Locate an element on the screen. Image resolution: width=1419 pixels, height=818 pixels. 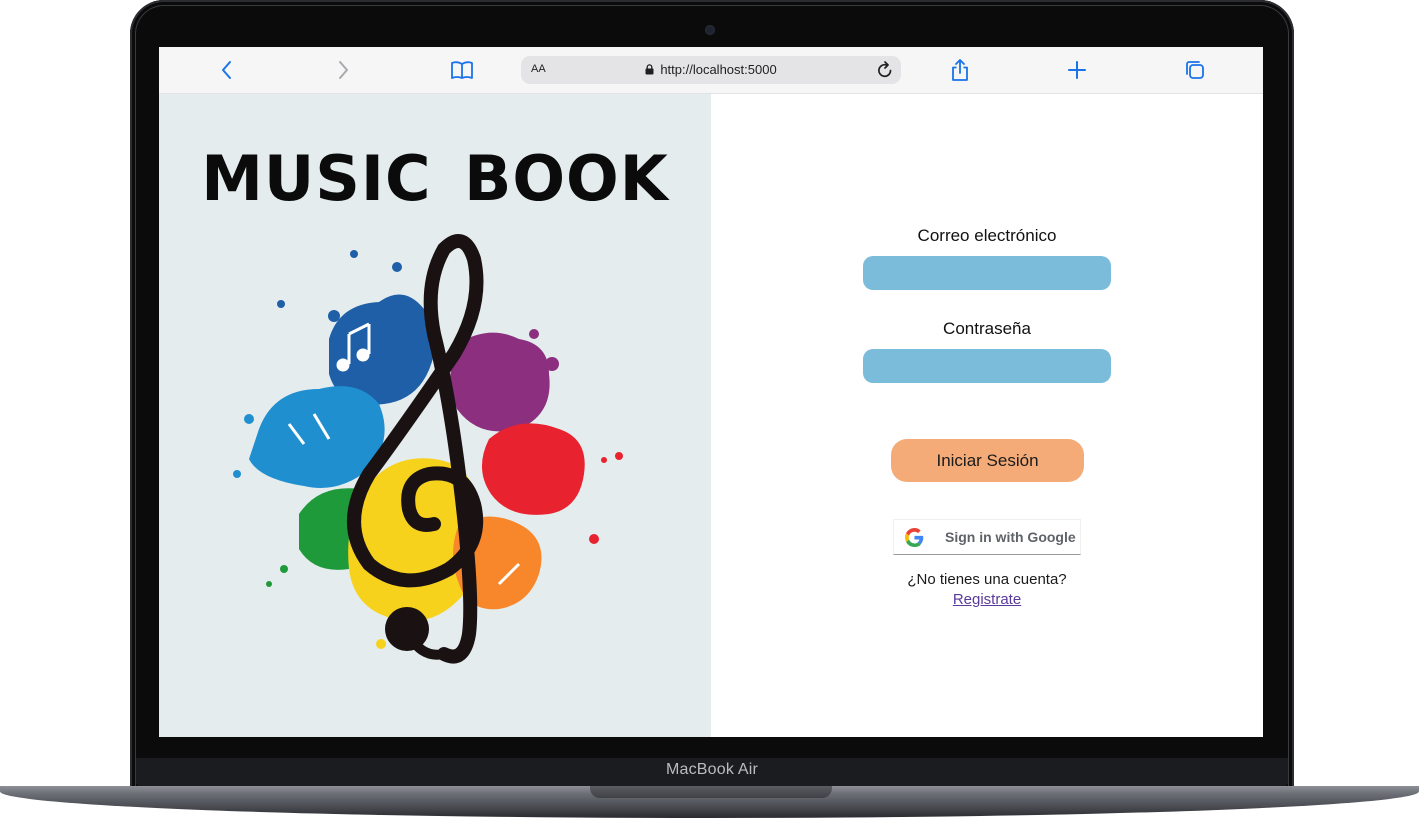
email-field is located at coordinates (987, 273).